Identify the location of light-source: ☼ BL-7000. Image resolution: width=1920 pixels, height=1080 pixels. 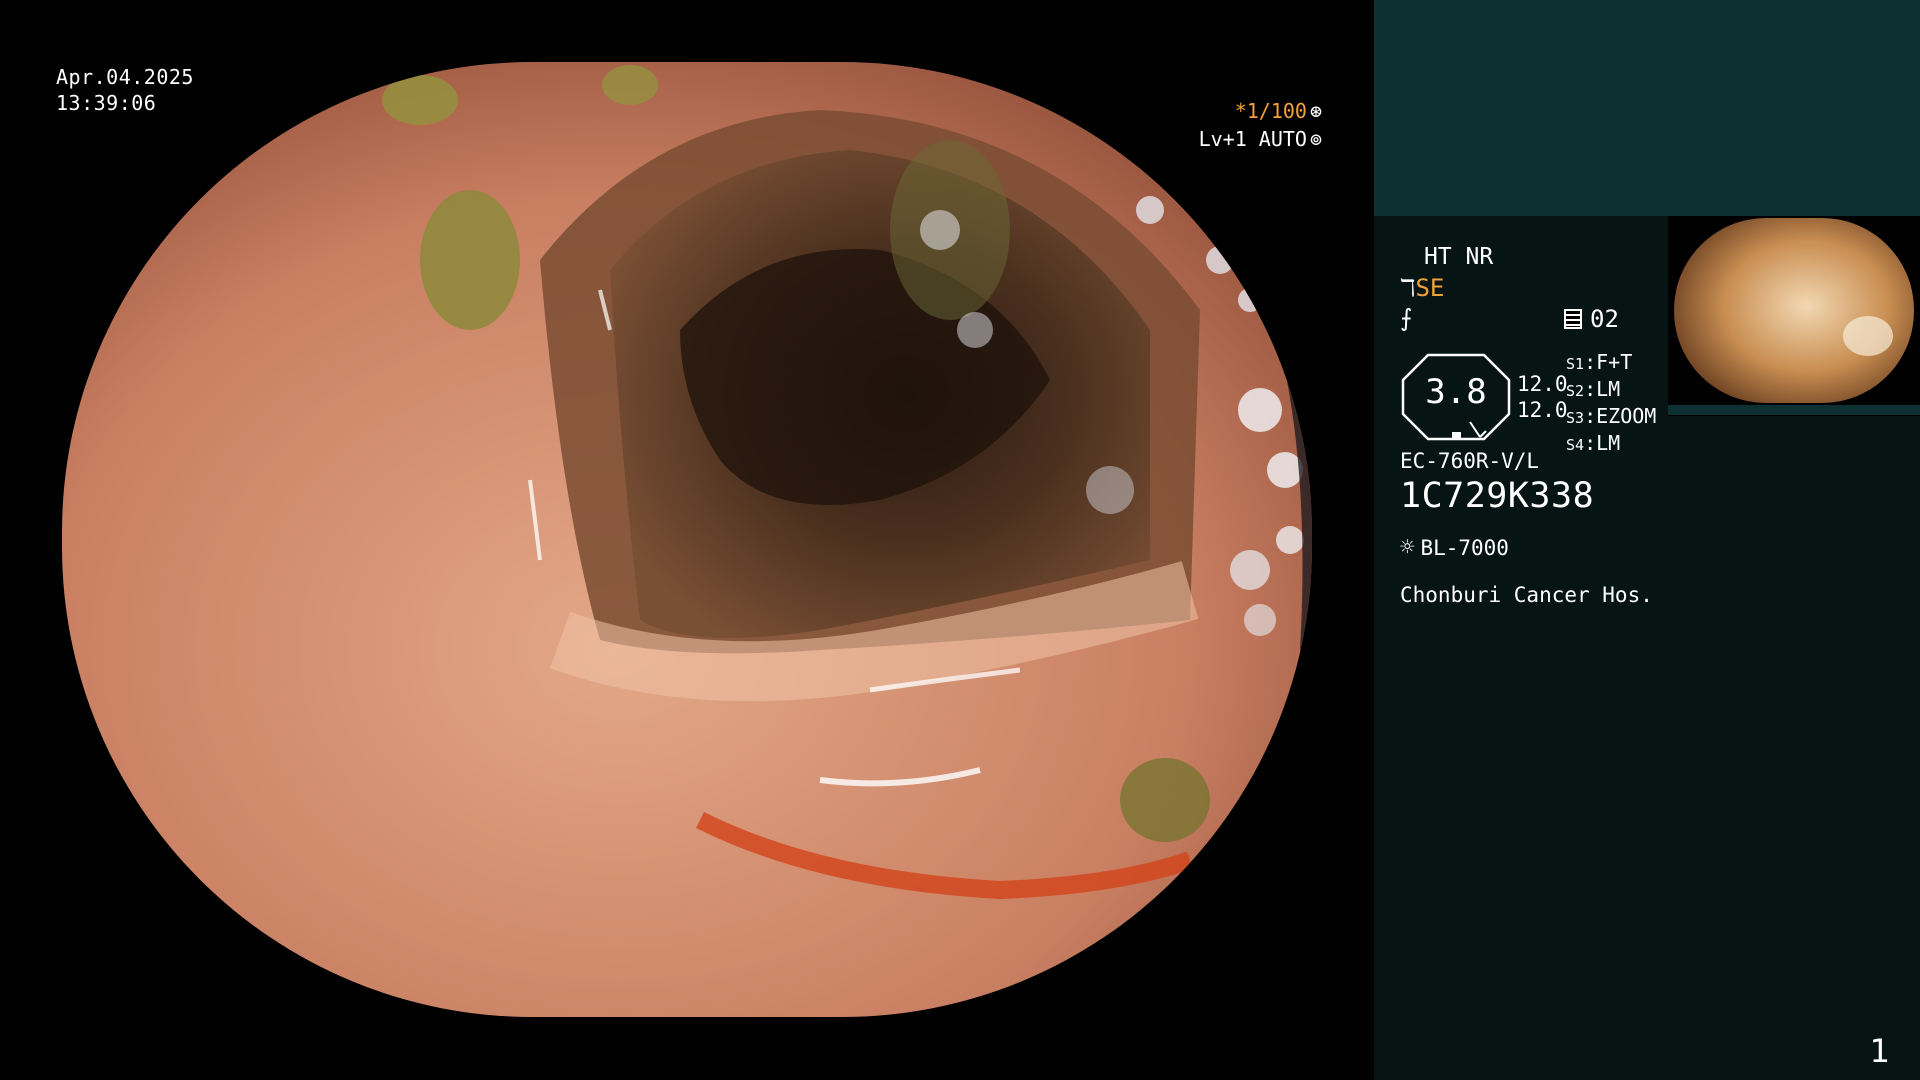
(1454, 547).